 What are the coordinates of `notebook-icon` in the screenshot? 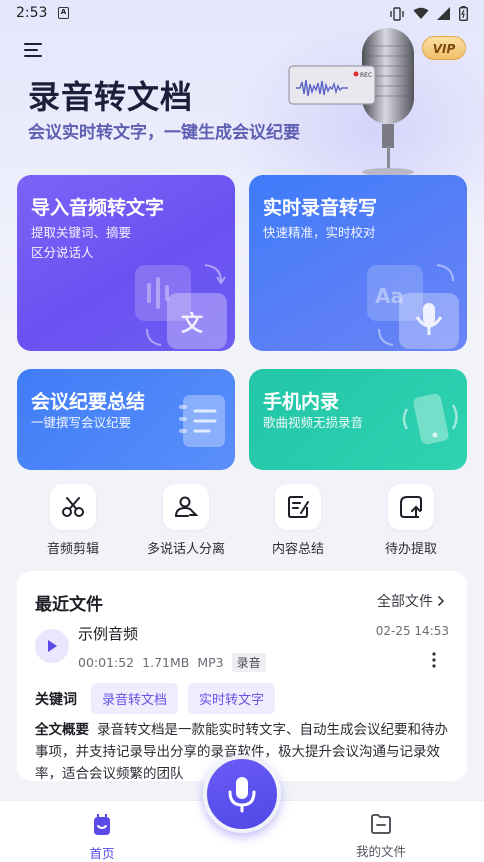 It's located at (202, 421).